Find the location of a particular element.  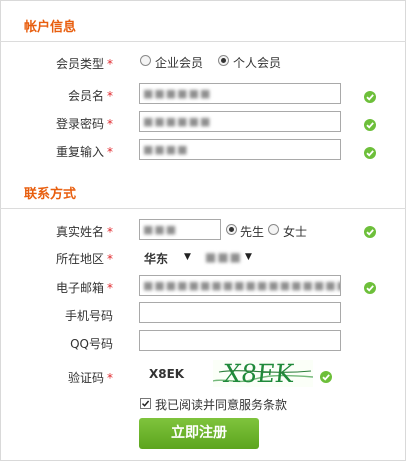

email-input: ■■■■■■■■■■■■■■■■■■■ is located at coordinates (240, 285).